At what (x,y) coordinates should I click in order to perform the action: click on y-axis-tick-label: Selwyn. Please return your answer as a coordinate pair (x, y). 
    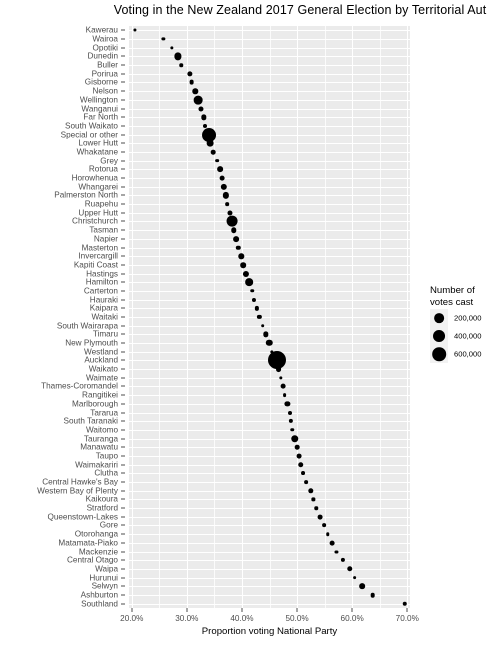
    Looking at the image, I should click on (104, 586).